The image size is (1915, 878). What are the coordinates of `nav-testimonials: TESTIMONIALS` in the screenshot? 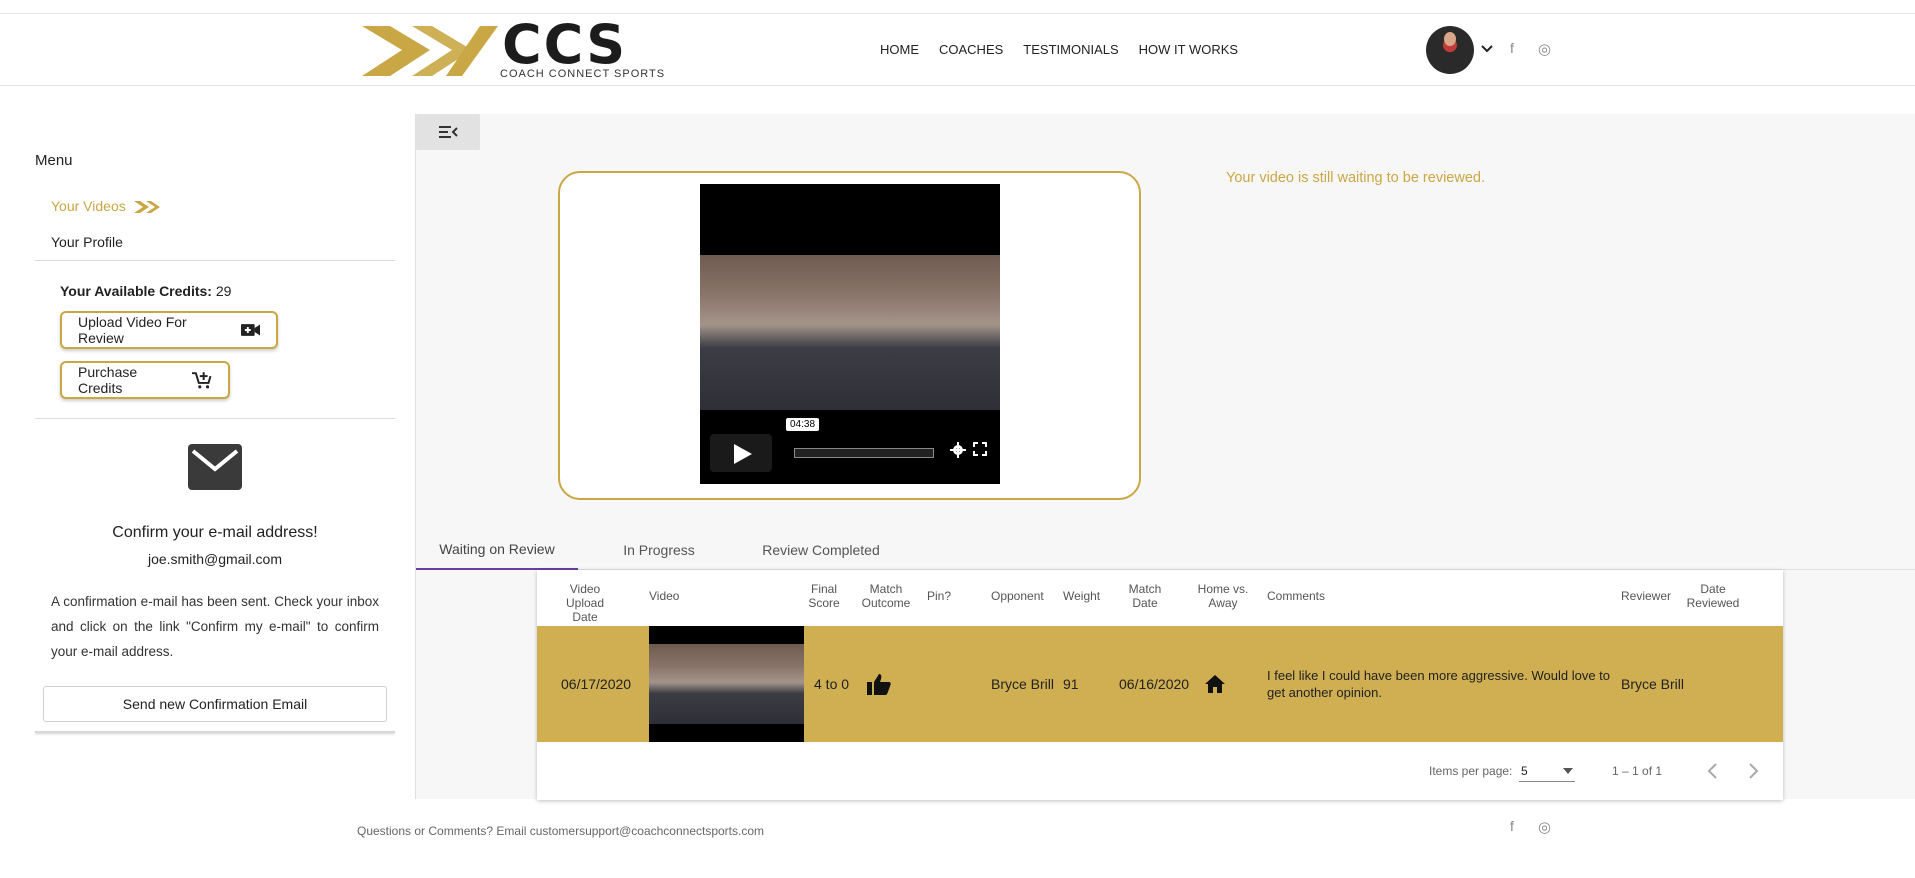 It's located at (1070, 49).